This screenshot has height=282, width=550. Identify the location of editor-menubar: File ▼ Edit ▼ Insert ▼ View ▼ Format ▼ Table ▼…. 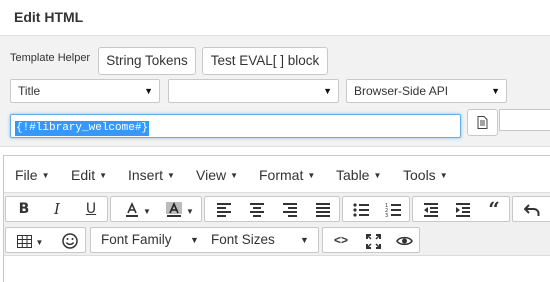
(277, 174).